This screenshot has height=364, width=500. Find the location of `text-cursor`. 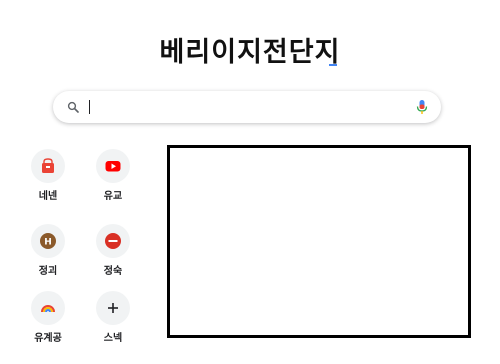

text-cursor is located at coordinates (89, 107).